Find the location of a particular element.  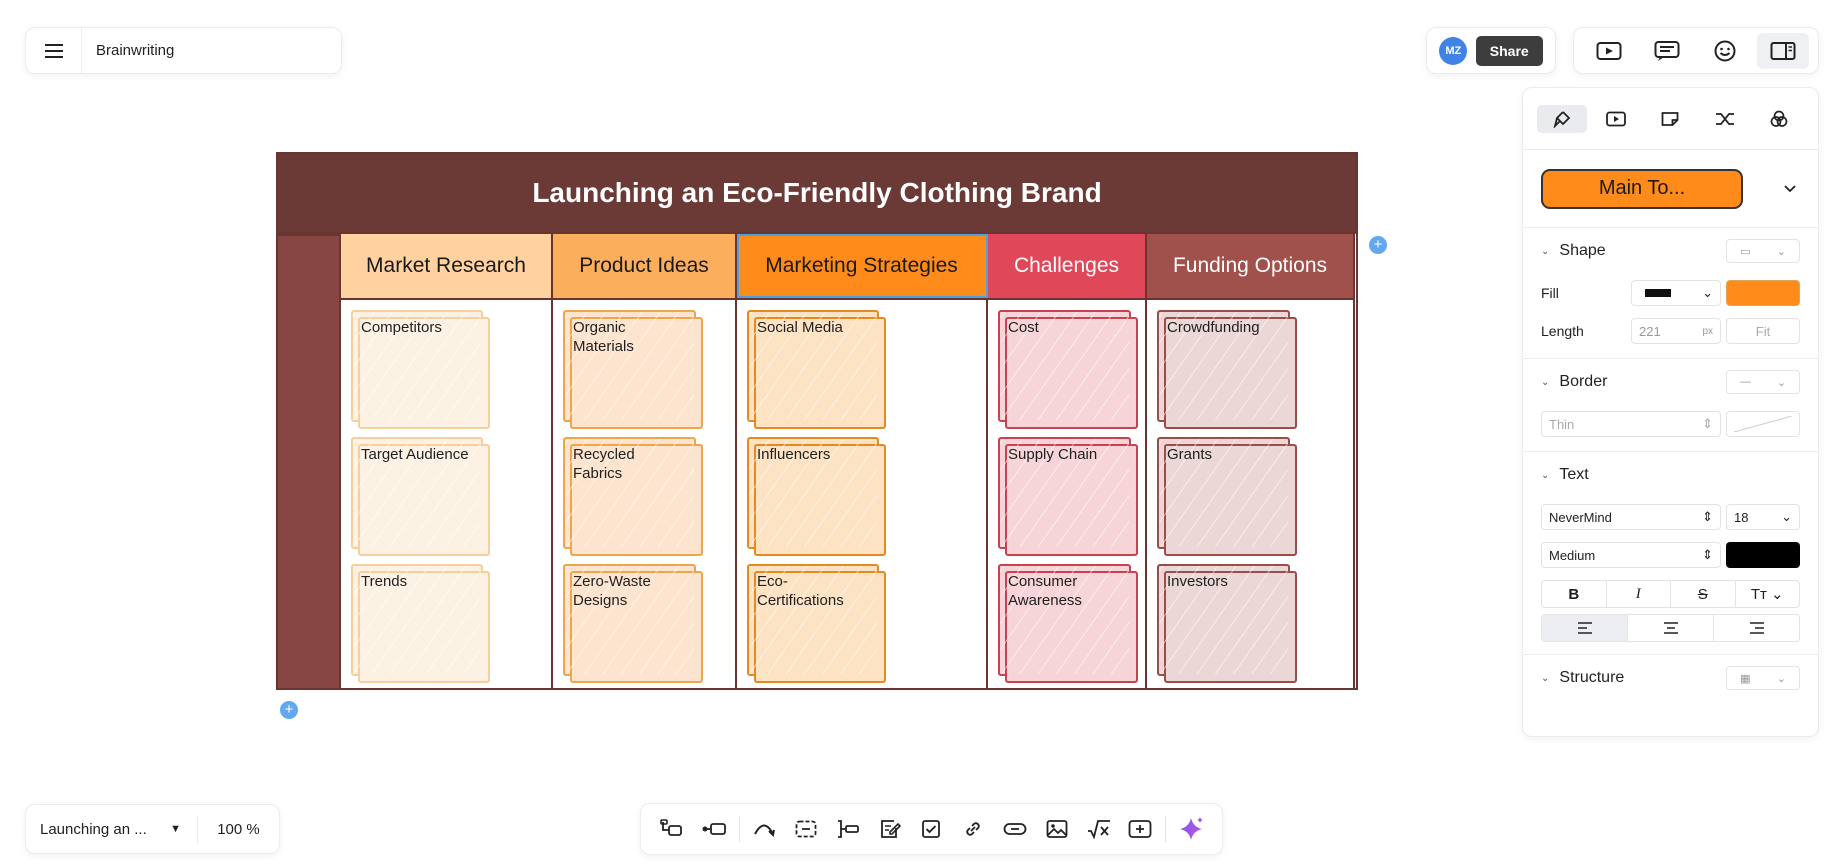

border-weight-select: Thin ⇕ is located at coordinates (1631, 424).